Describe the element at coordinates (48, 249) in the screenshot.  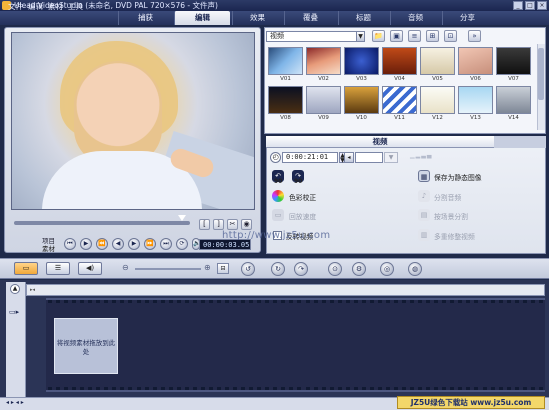
I see `clip-mode-label: 素材` at that location.